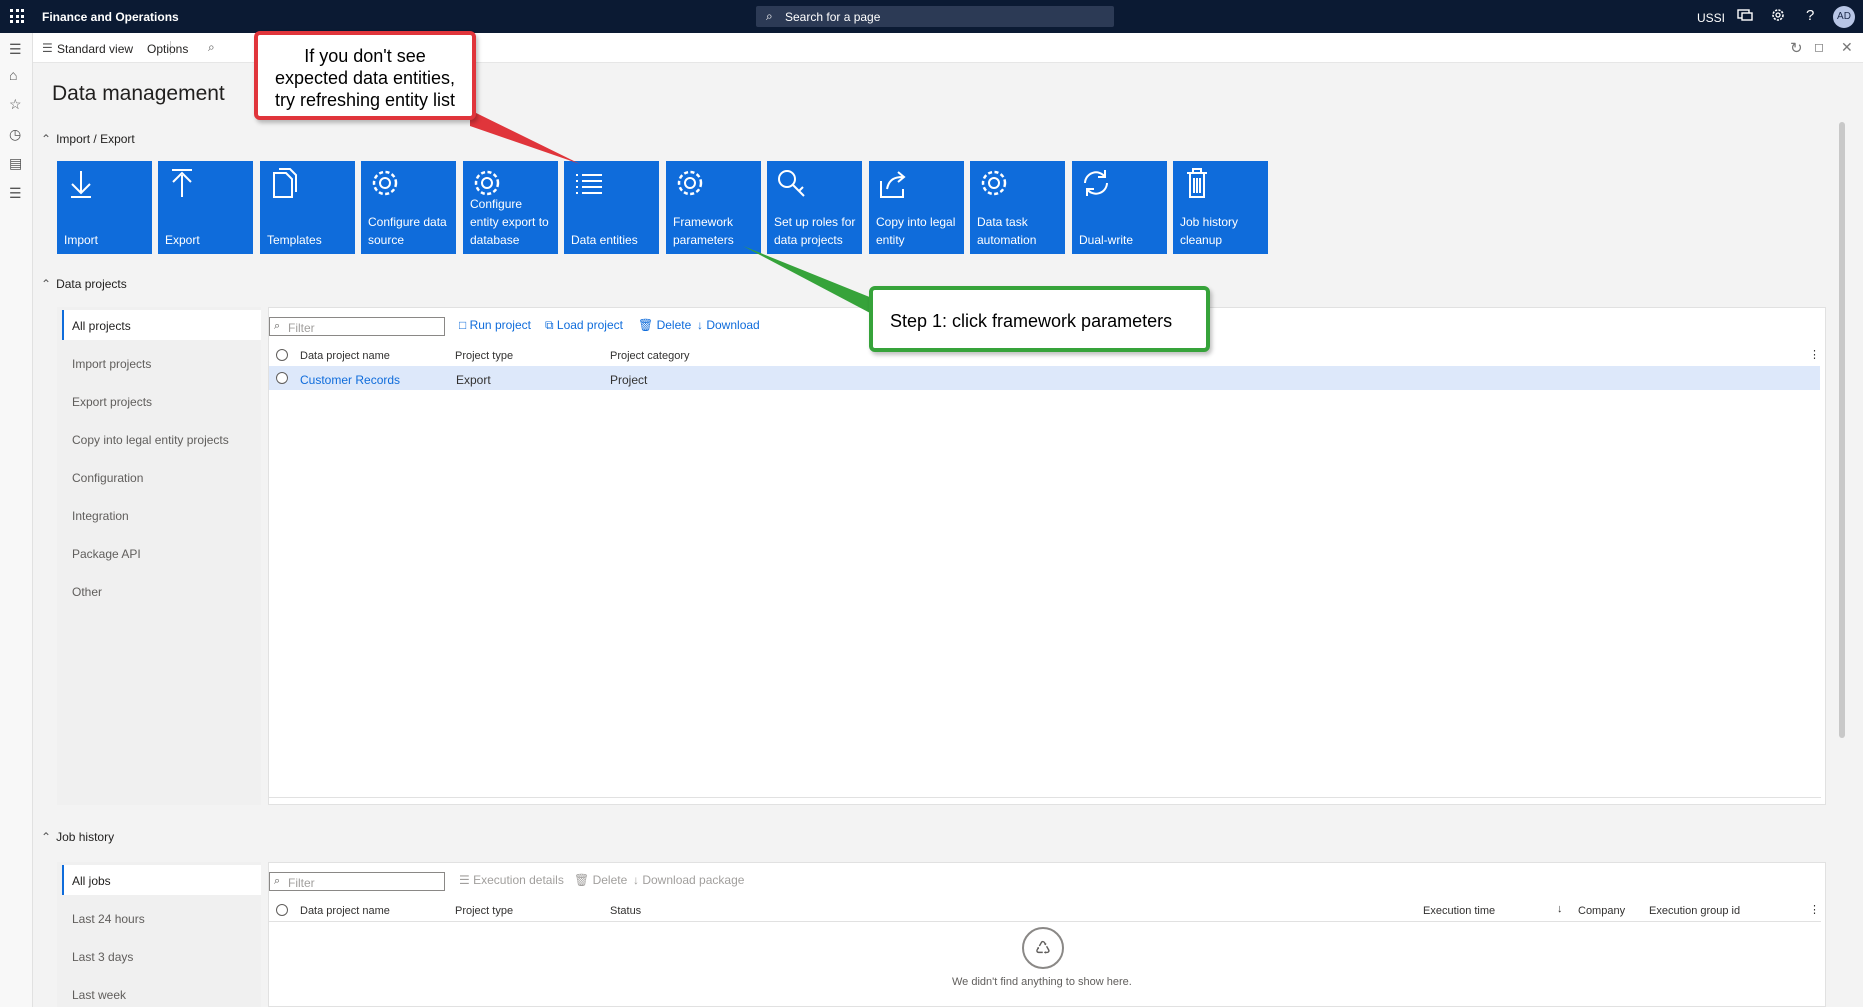 The width and height of the screenshot is (1863, 1007). Describe the element at coordinates (365, 100) in the screenshot. I see `callout-line: try refreshing entity list` at that location.